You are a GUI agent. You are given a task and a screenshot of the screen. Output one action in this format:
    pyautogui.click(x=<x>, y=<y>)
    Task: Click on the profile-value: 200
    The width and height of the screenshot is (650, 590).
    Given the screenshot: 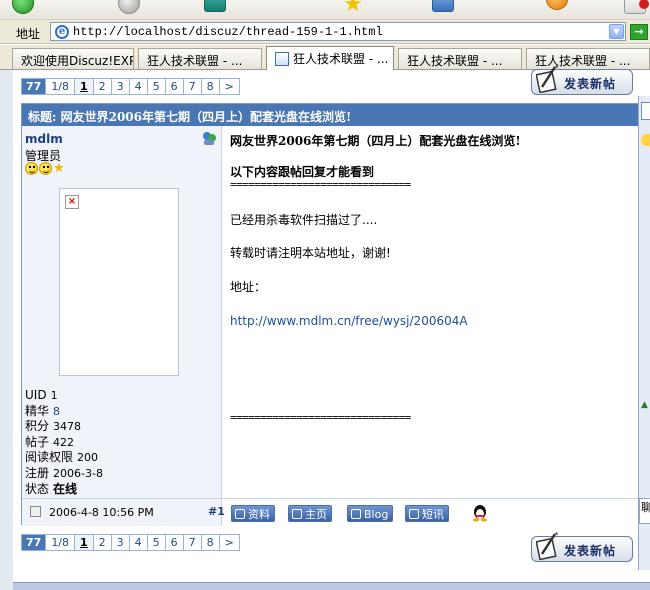 What is the action you would take?
    pyautogui.click(x=88, y=458)
    